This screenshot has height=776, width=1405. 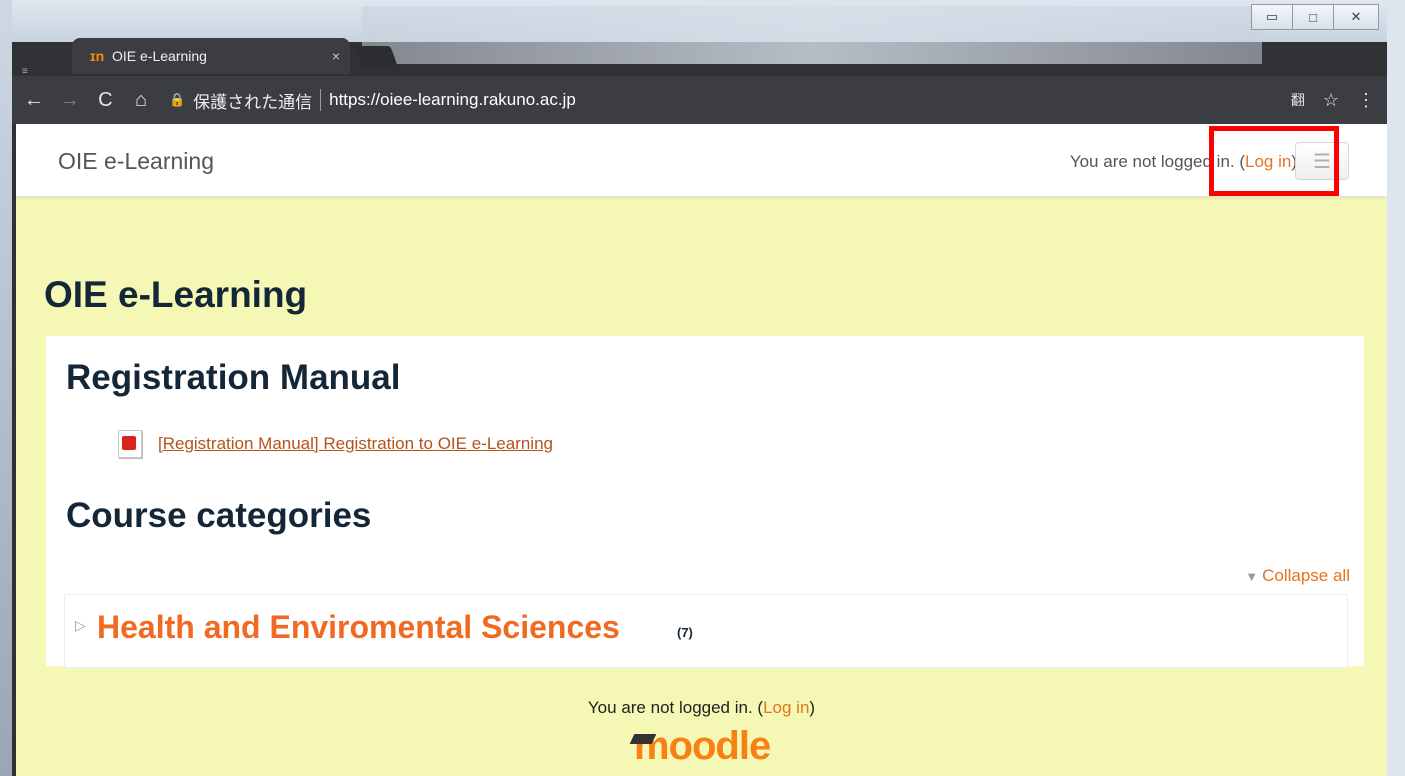 I want to click on secure-connection-label: 保護された通信, so click(x=253, y=102).